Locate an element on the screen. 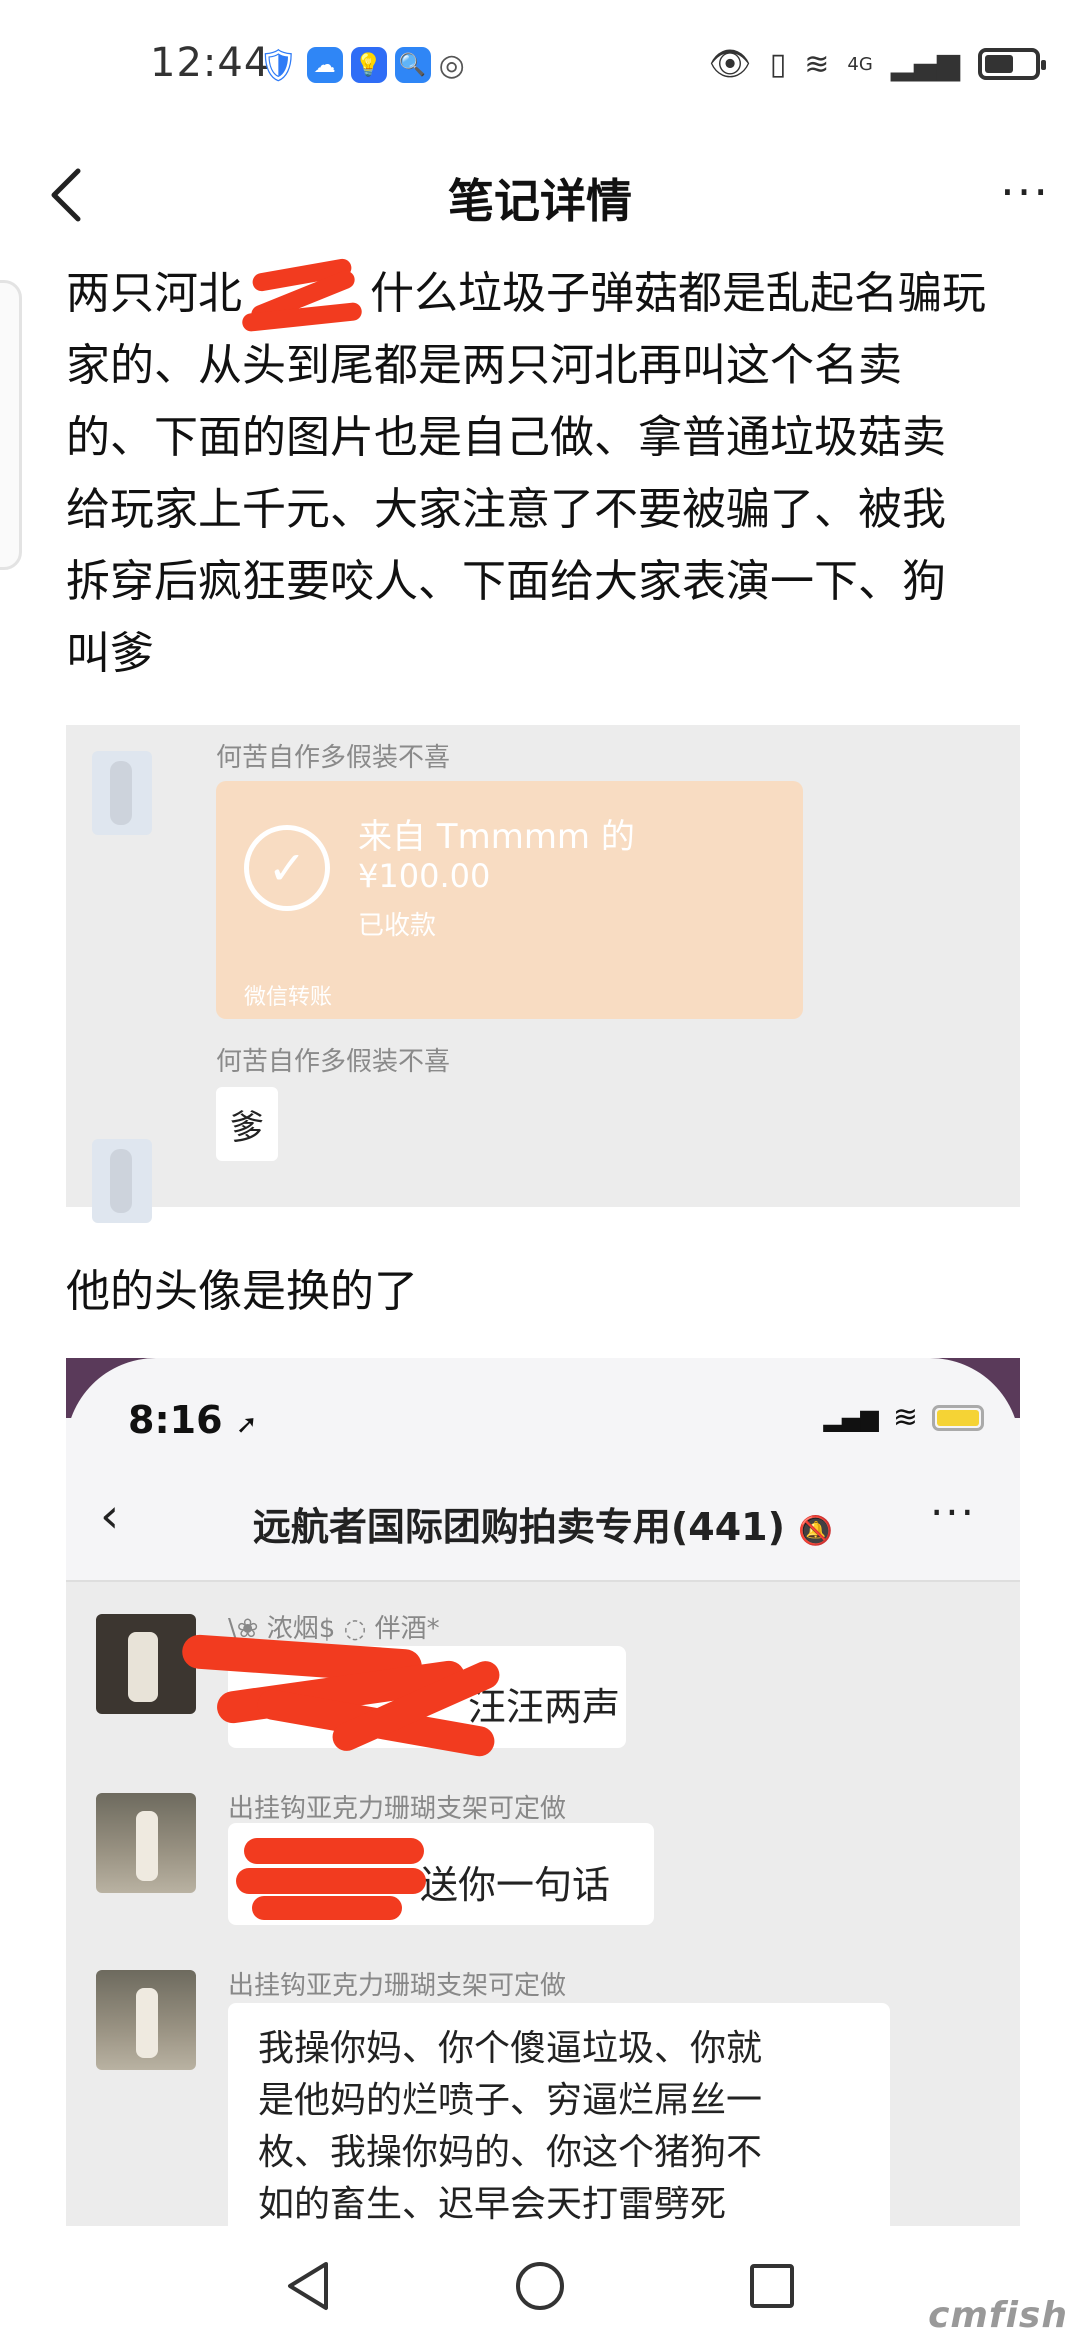 This screenshot has width=1080, height=2340. status-notification-icons: 🛡 ☁ 💡 🔍 ◎ is located at coordinates (361, 65).